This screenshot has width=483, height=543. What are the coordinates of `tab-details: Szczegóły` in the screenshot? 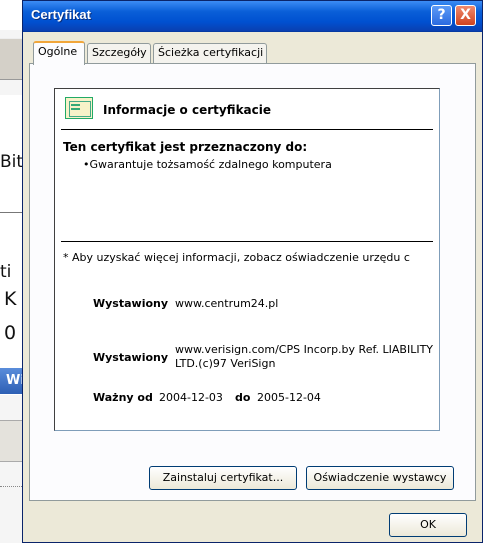 It's located at (119, 53).